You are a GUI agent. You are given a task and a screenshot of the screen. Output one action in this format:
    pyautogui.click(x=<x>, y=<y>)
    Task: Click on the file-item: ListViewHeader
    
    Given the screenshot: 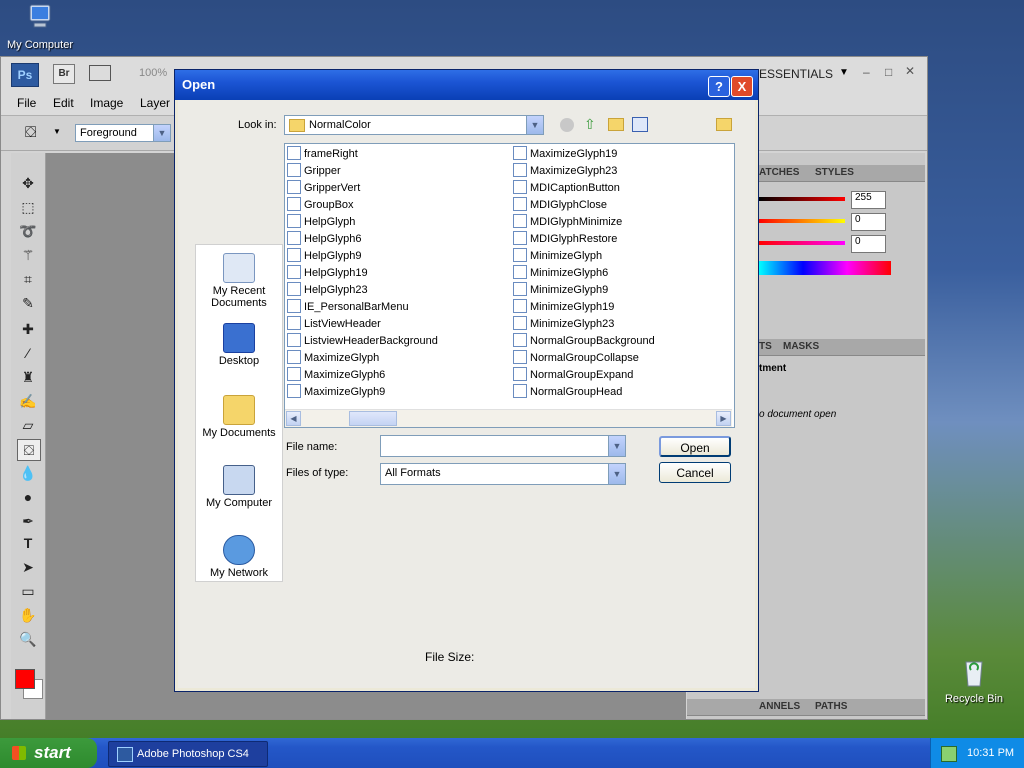 What is the action you would take?
    pyautogui.click(x=334, y=325)
    